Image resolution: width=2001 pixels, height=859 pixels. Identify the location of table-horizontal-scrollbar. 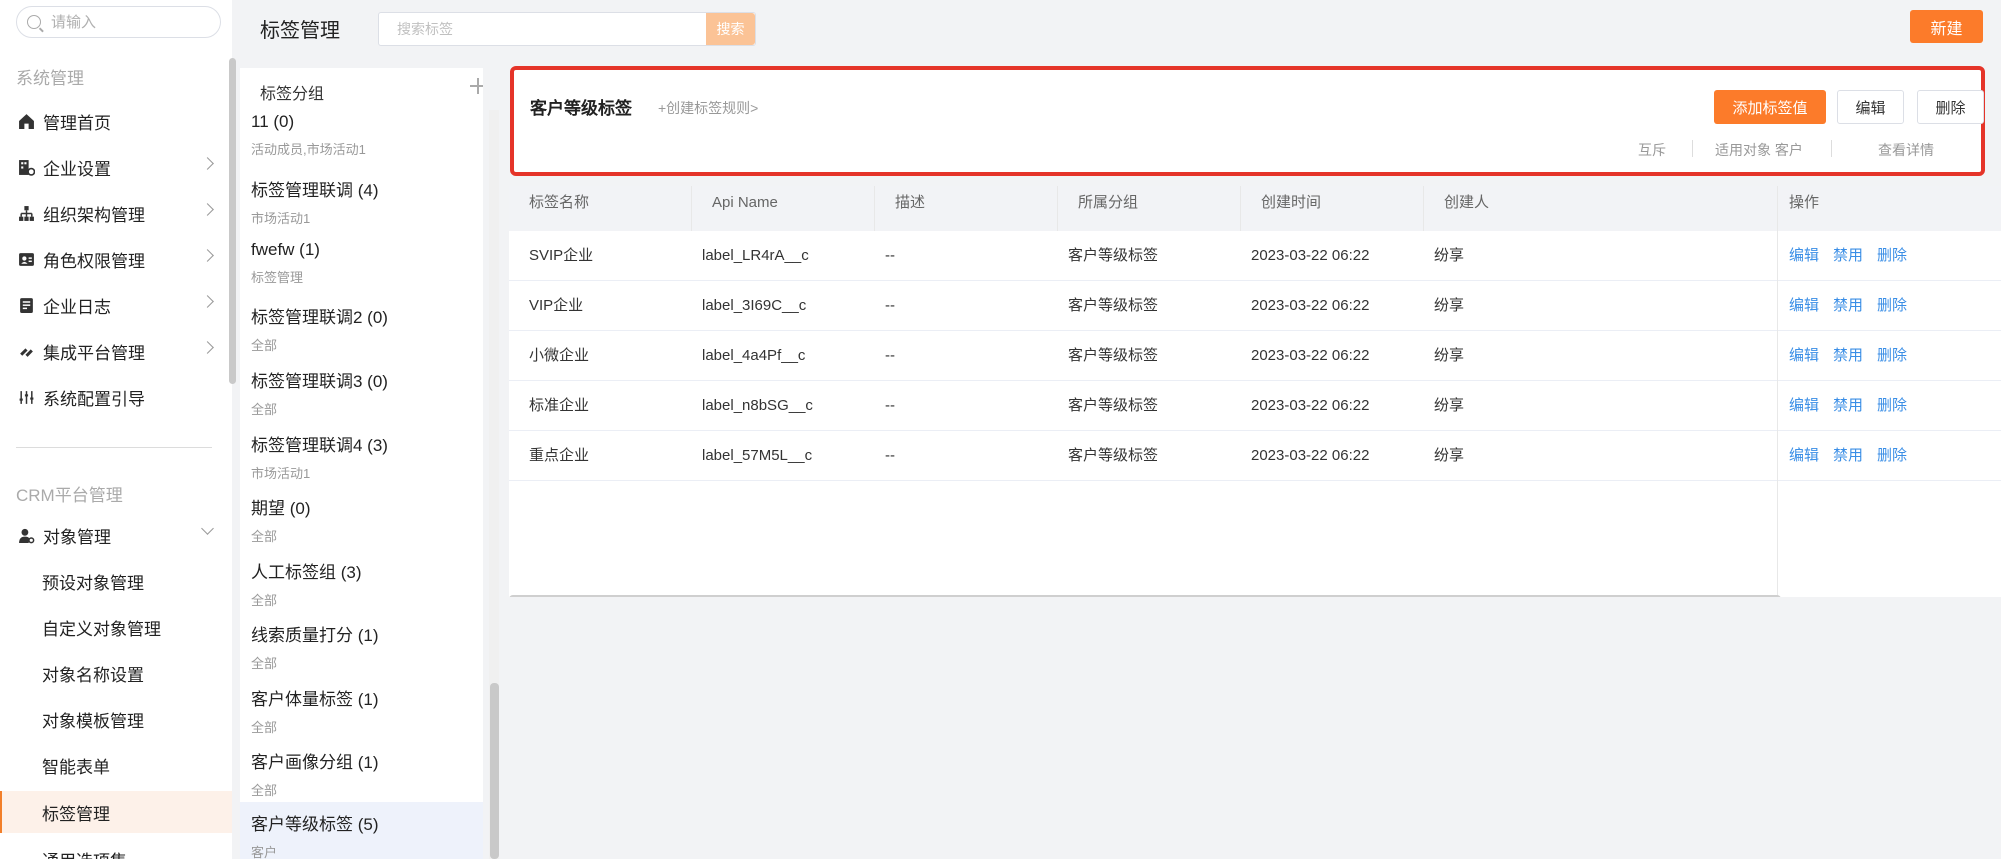
(1145, 596).